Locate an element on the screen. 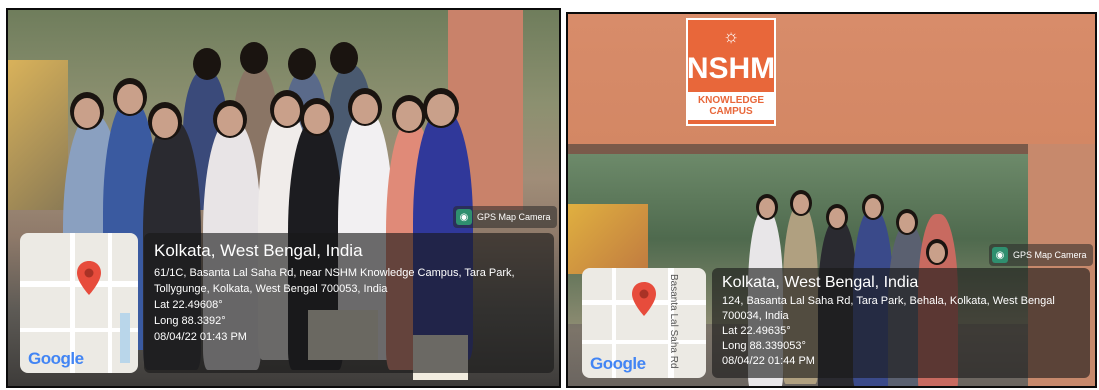 The height and width of the screenshot is (390, 1099). street-name-label: Basanta Lal Saha Rd is located at coordinates (673, 321).